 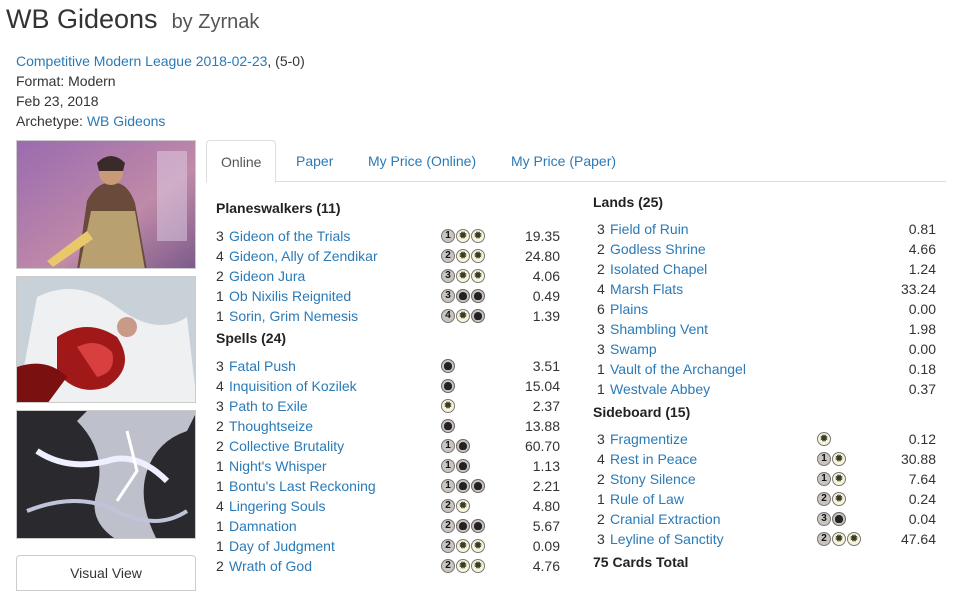 What do you see at coordinates (289, 236) in the screenshot?
I see `card-name-link: Gideon of the Trials` at bounding box center [289, 236].